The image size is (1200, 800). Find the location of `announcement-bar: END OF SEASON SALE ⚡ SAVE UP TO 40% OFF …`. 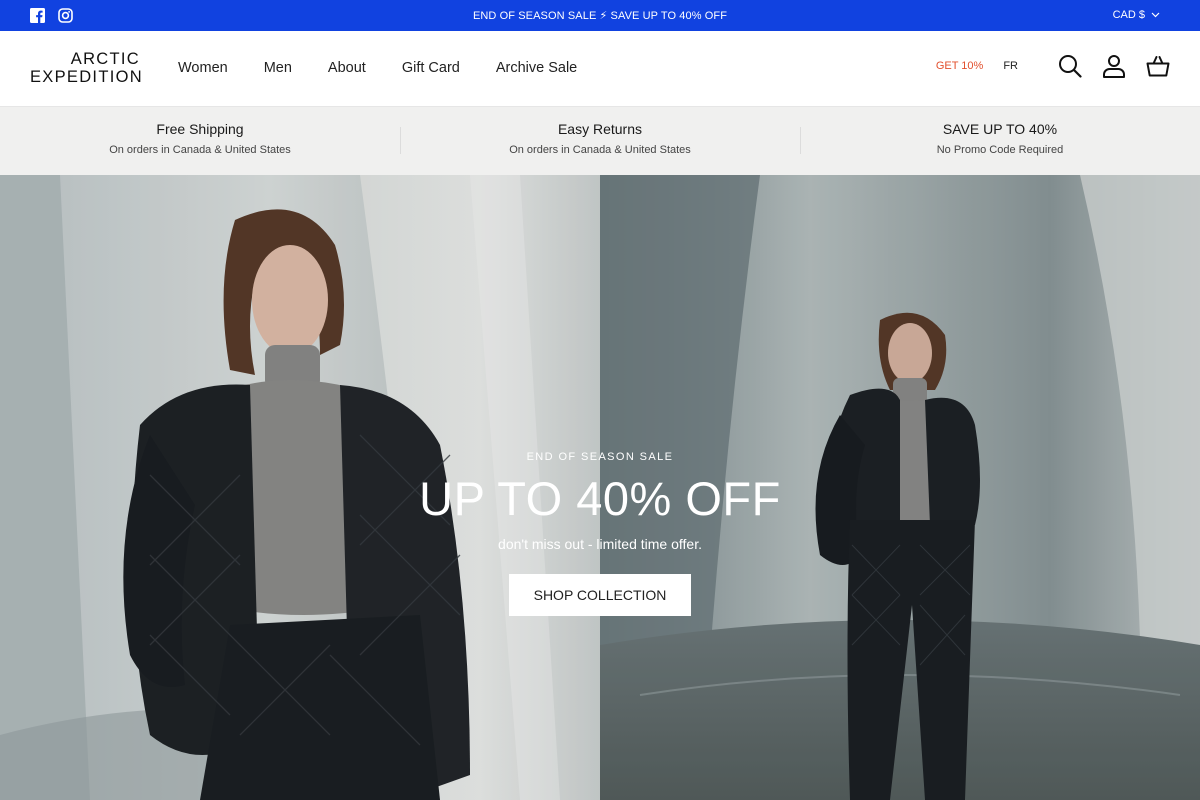

announcement-bar: END OF SEASON SALE ⚡ SAVE UP TO 40% OFF … is located at coordinates (600, 15).